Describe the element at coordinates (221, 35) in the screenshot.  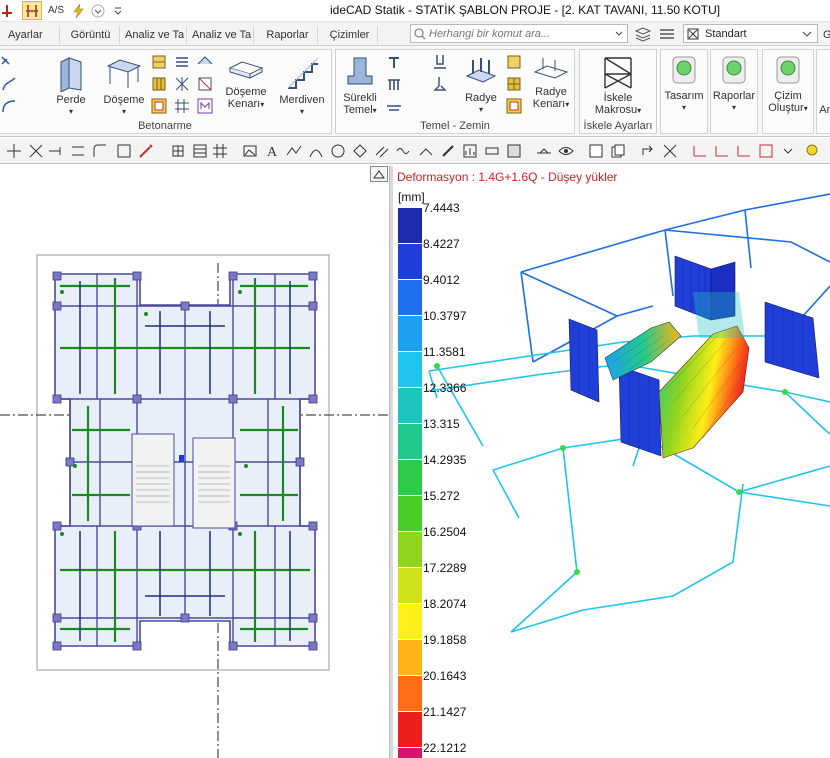
I see `tab-analiz-2: Analiz ve Ta` at that location.